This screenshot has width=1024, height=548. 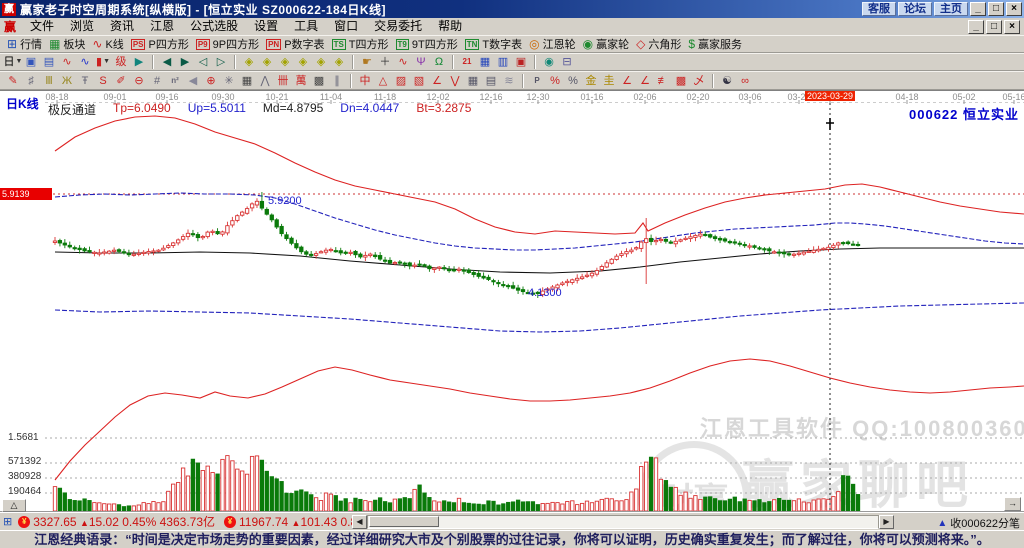 What do you see at coordinates (421, 62) in the screenshot?
I see `gann-tools-icon: Ψ` at bounding box center [421, 62].